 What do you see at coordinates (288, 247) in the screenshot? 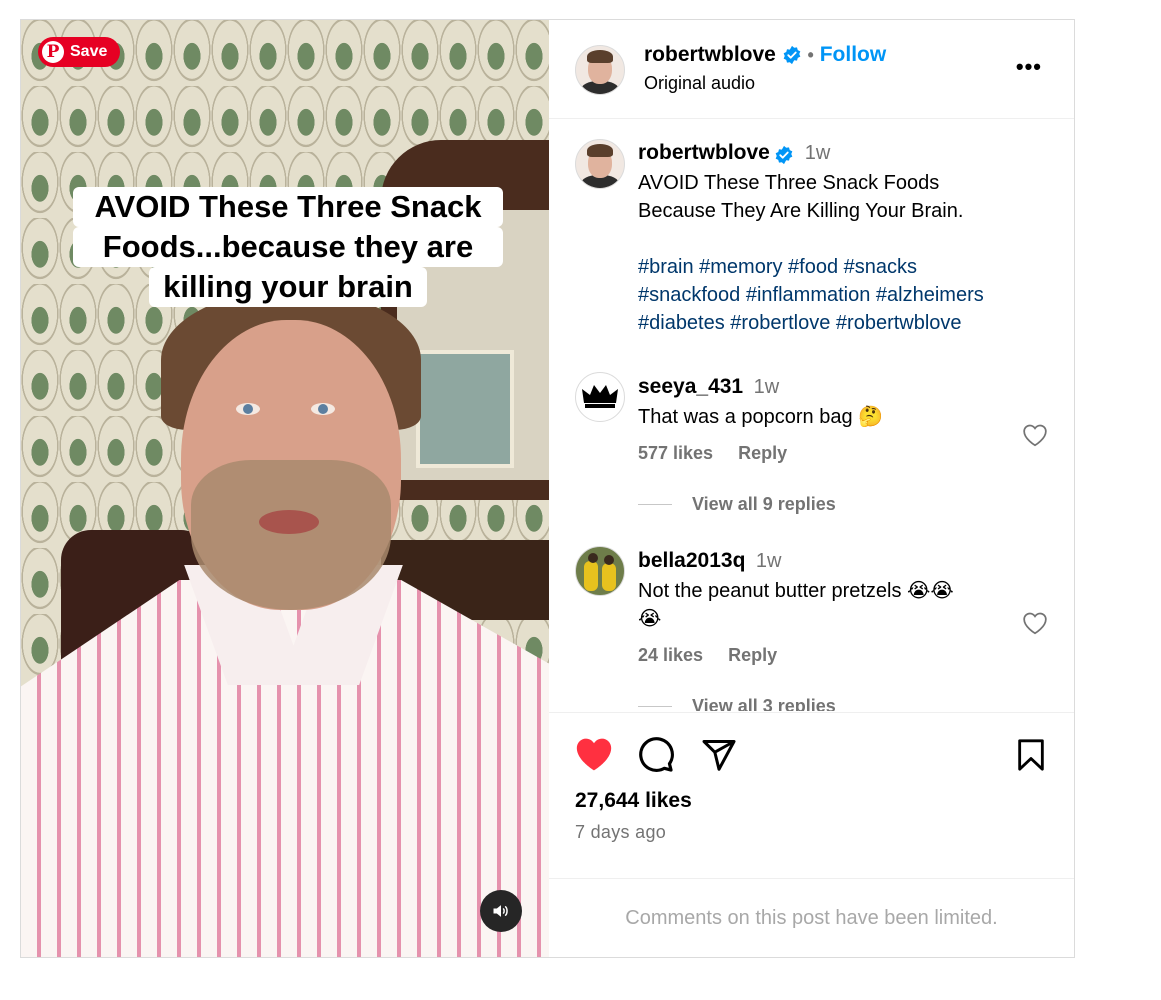
I see `caption-line-2: Foods...because they are` at bounding box center [288, 247].